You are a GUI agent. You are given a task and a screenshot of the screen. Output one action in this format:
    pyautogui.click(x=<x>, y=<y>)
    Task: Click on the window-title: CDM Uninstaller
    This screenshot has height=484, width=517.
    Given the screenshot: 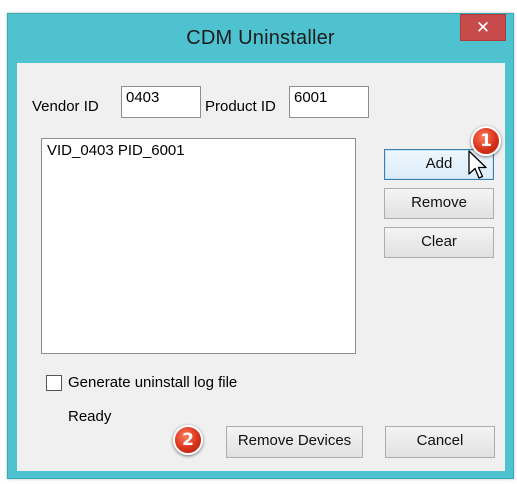 What is the action you would take?
    pyautogui.click(x=260, y=38)
    